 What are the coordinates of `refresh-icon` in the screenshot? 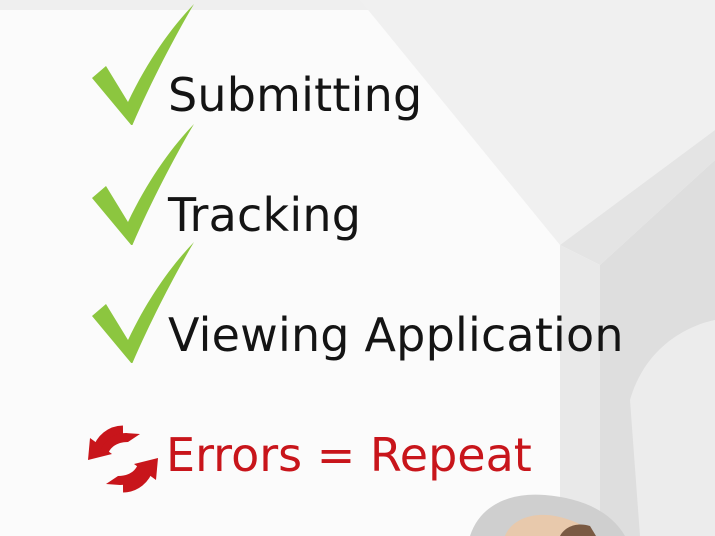 It's located at (123, 459).